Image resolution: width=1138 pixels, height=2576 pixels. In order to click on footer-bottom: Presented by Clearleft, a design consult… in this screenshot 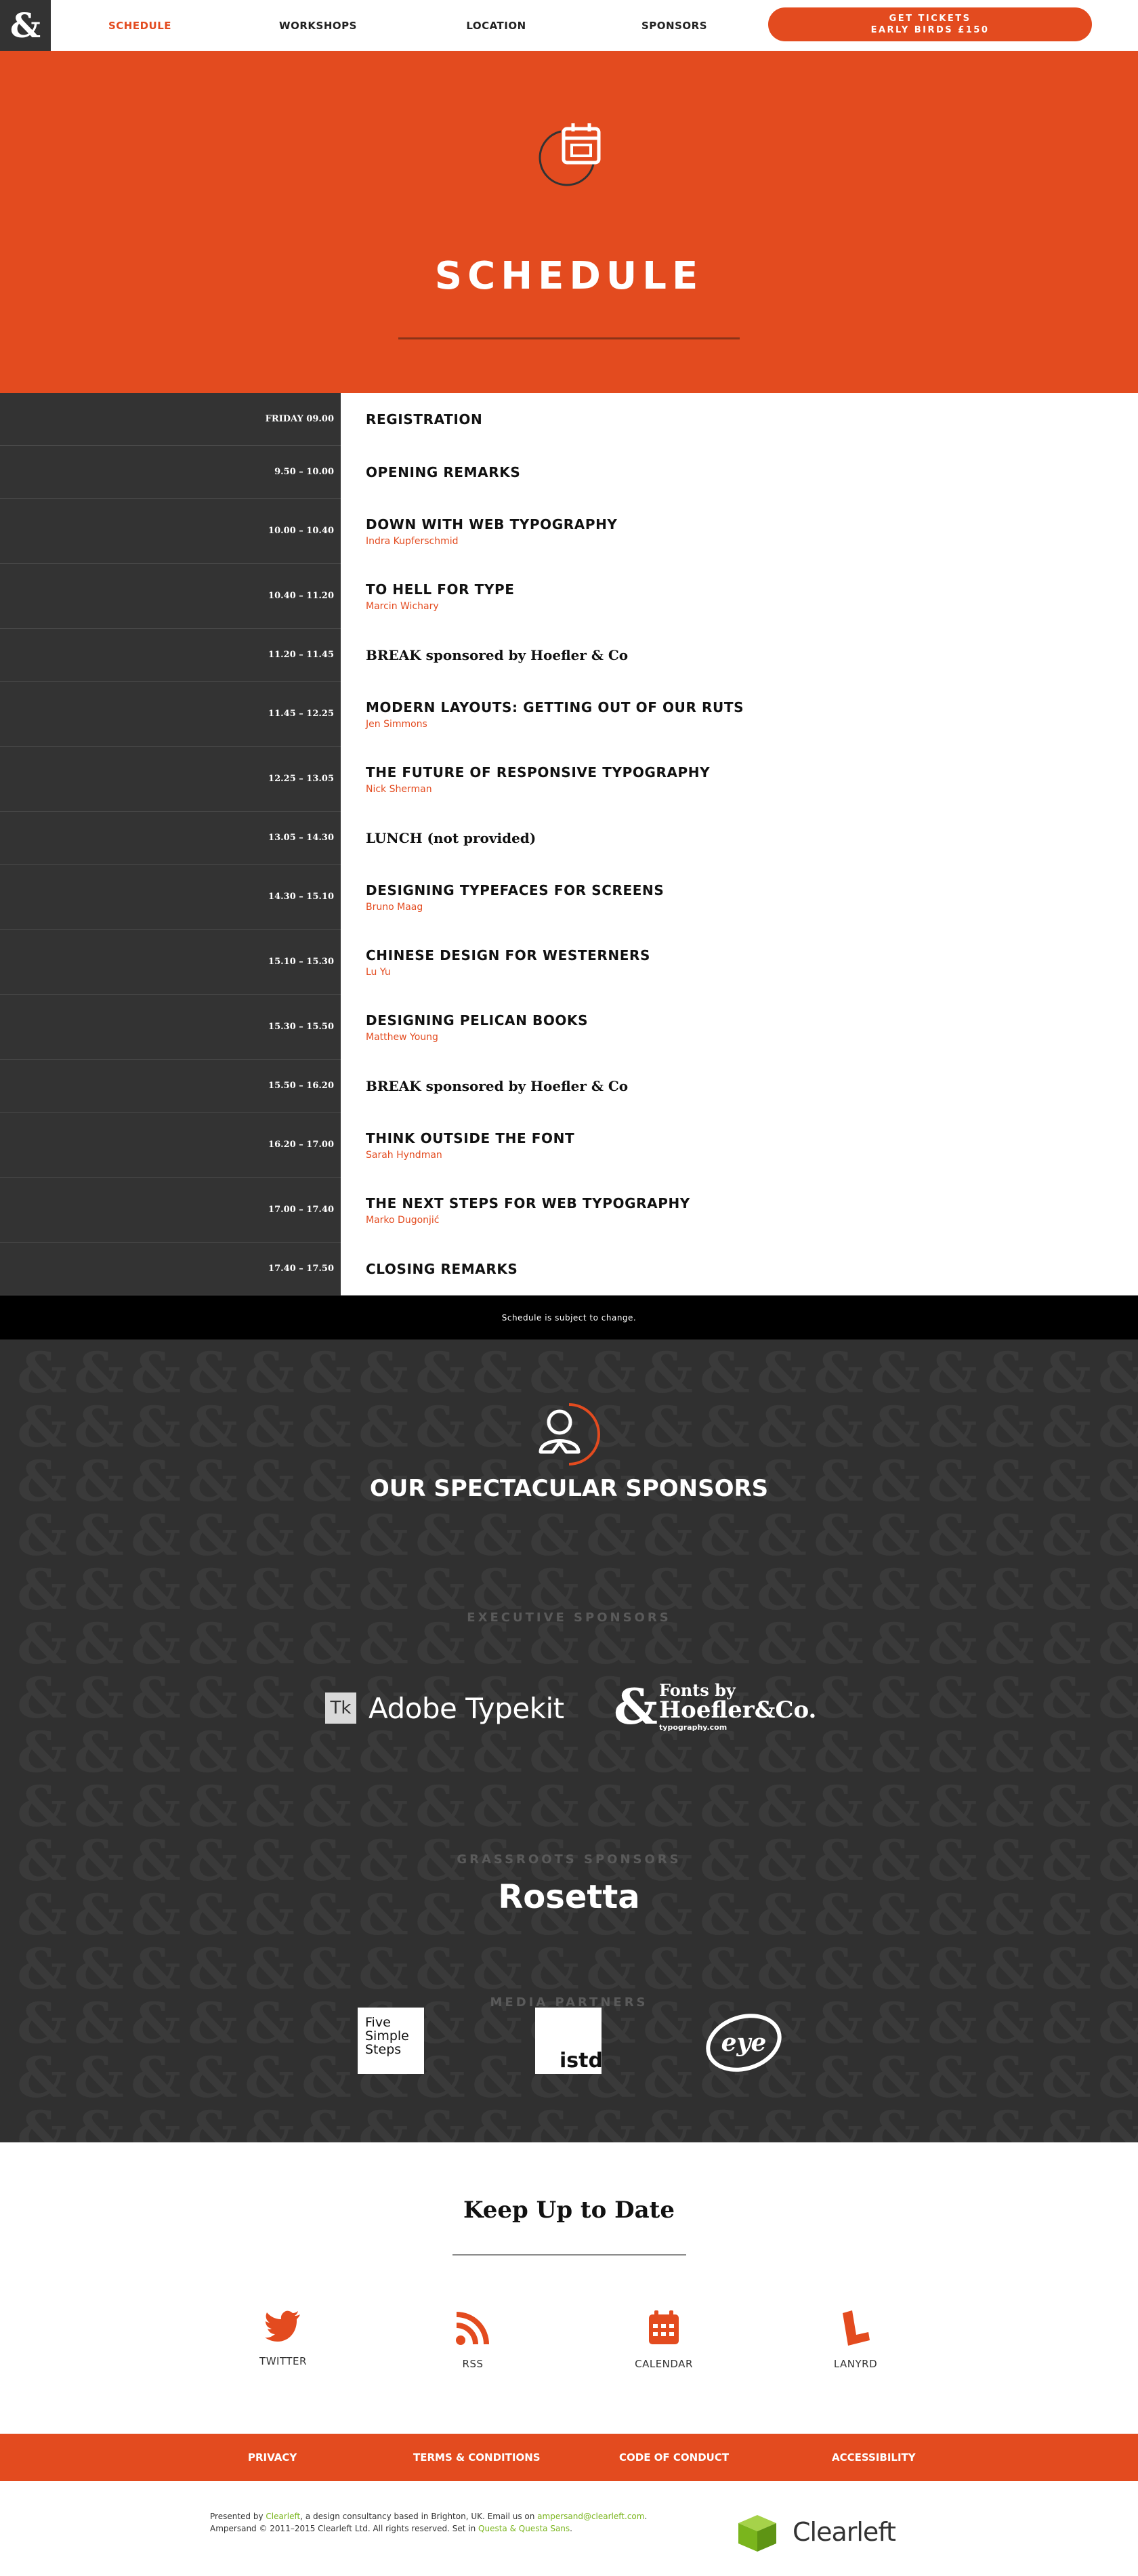, I will do `click(569, 2528)`.